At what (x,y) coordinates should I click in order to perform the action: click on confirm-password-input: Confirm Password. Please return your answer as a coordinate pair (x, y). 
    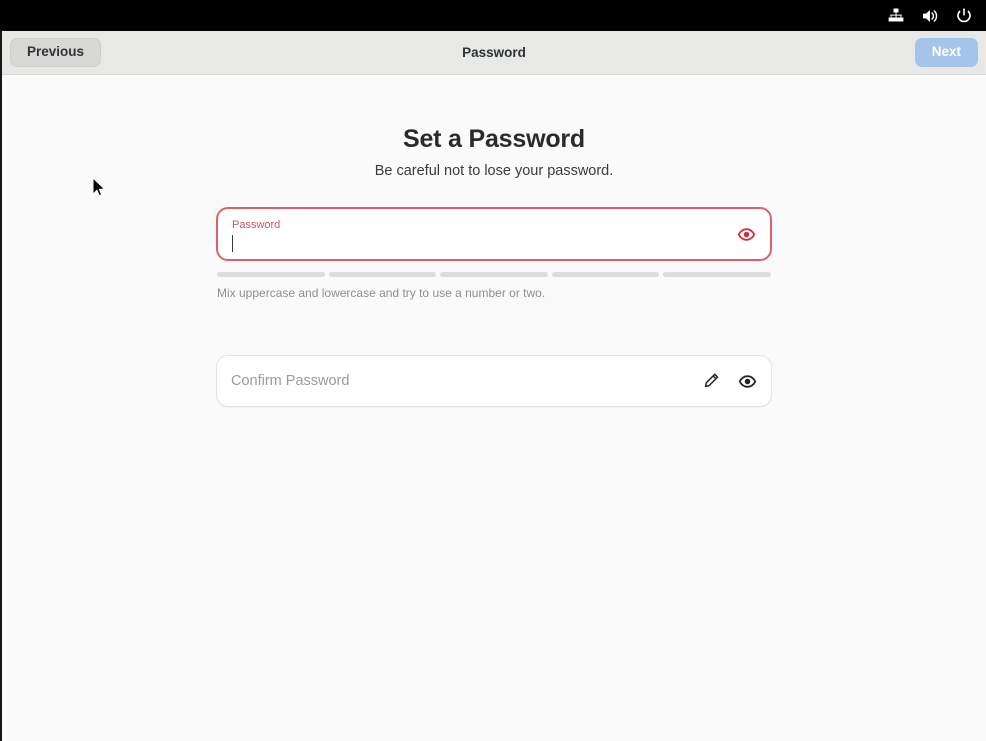
    Looking at the image, I should click on (466, 381).